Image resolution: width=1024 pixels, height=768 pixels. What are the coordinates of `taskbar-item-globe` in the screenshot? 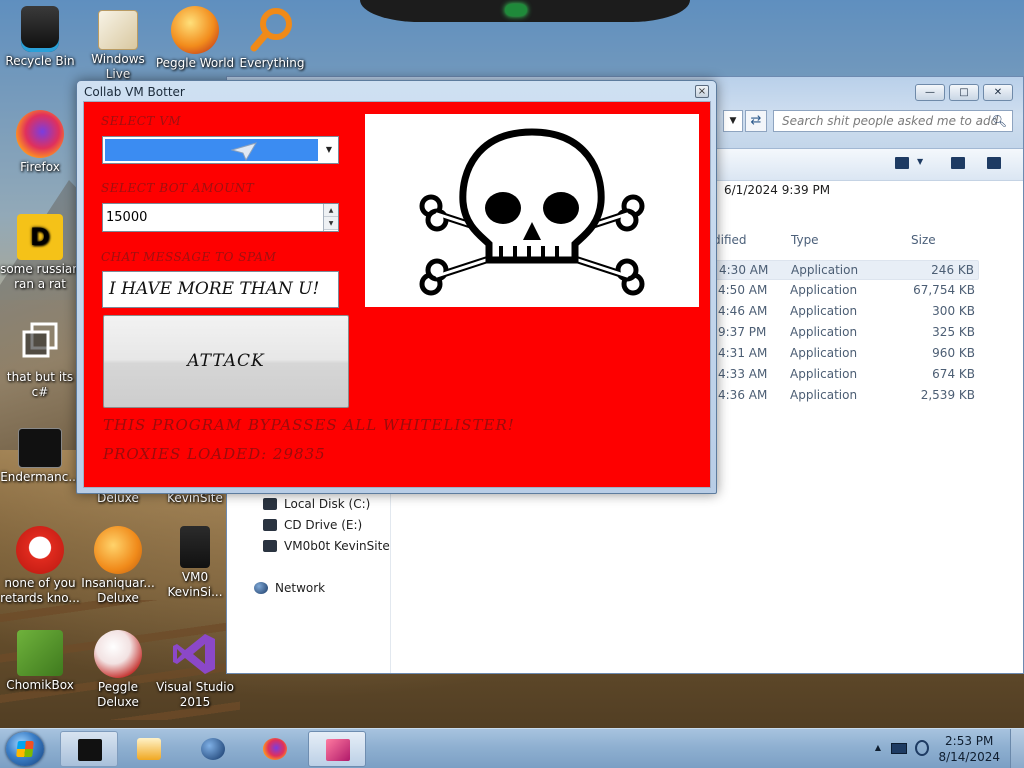 It's located at (213, 749).